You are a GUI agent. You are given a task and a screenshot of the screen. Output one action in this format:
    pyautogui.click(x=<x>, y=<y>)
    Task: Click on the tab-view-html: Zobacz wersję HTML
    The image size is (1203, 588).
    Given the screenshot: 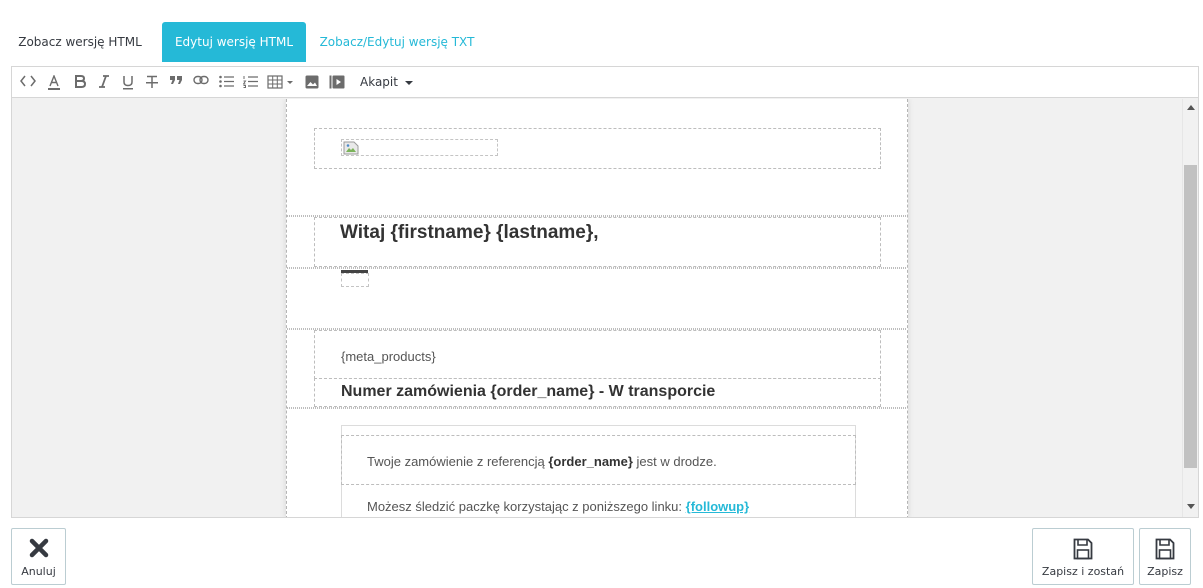 What is the action you would take?
    pyautogui.click(x=80, y=42)
    